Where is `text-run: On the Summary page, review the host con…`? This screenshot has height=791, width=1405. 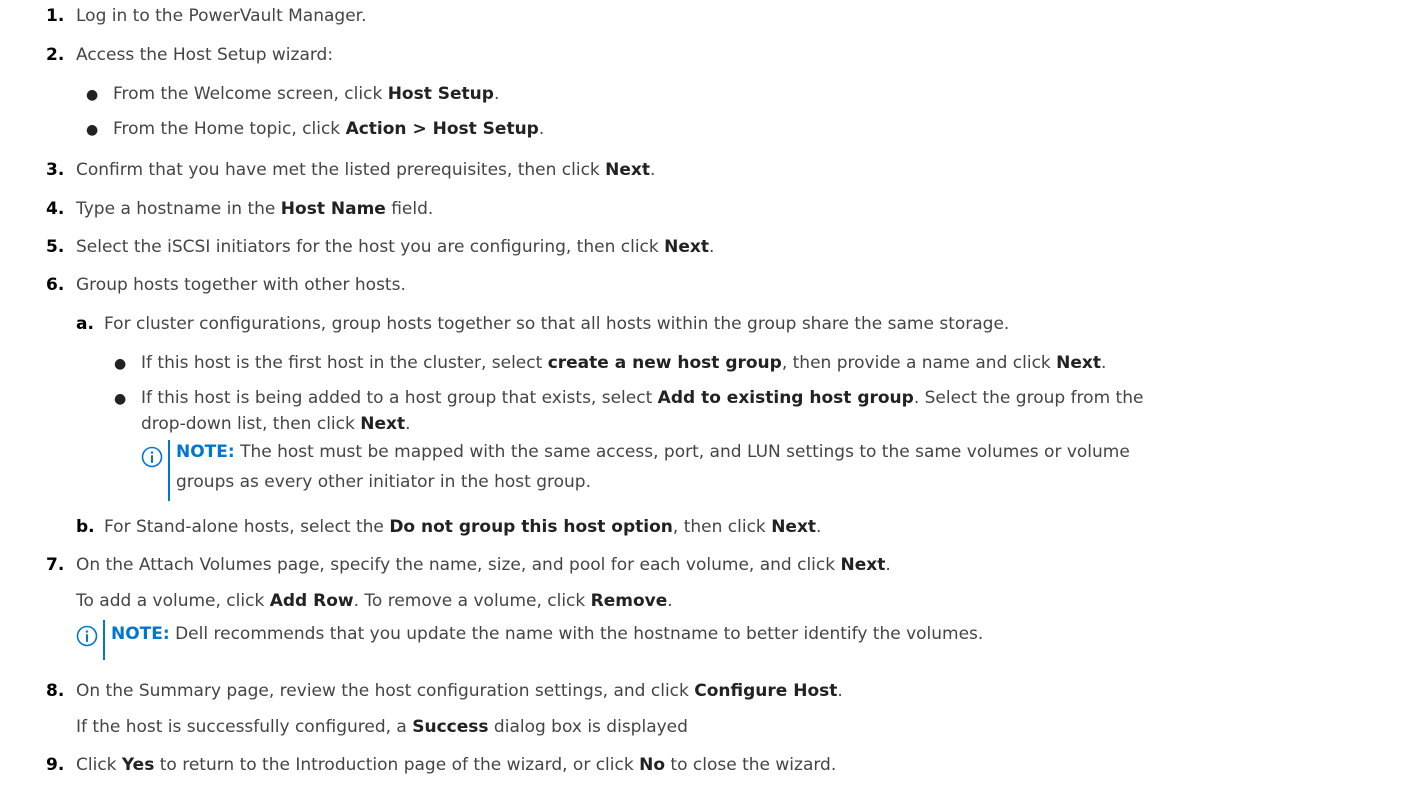
text-run: On the Summary page, review the host con… is located at coordinates (385, 691).